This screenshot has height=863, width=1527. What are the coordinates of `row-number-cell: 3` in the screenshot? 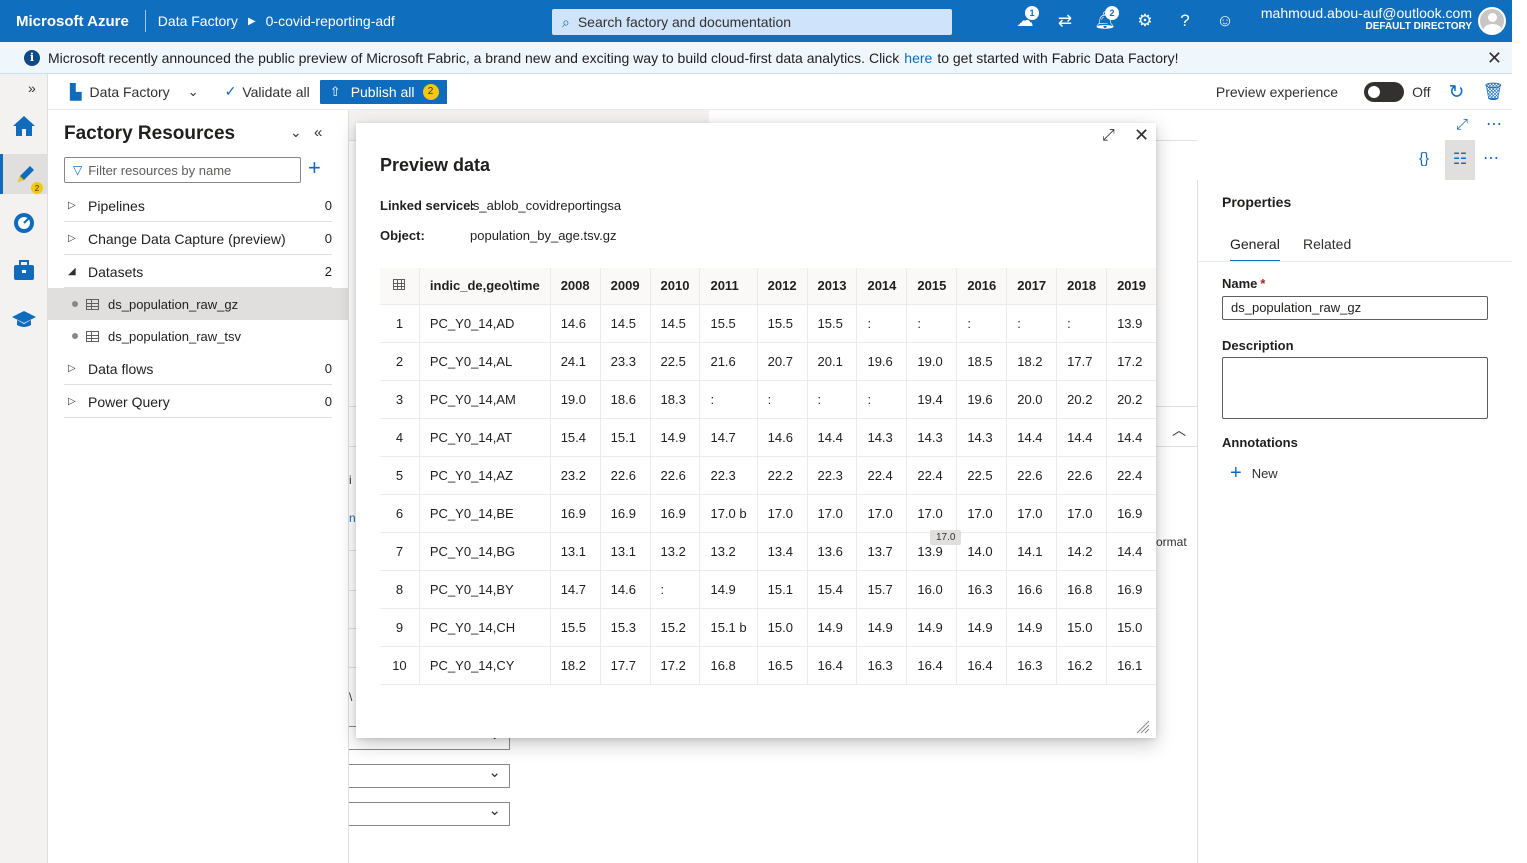 It's located at (400, 399).